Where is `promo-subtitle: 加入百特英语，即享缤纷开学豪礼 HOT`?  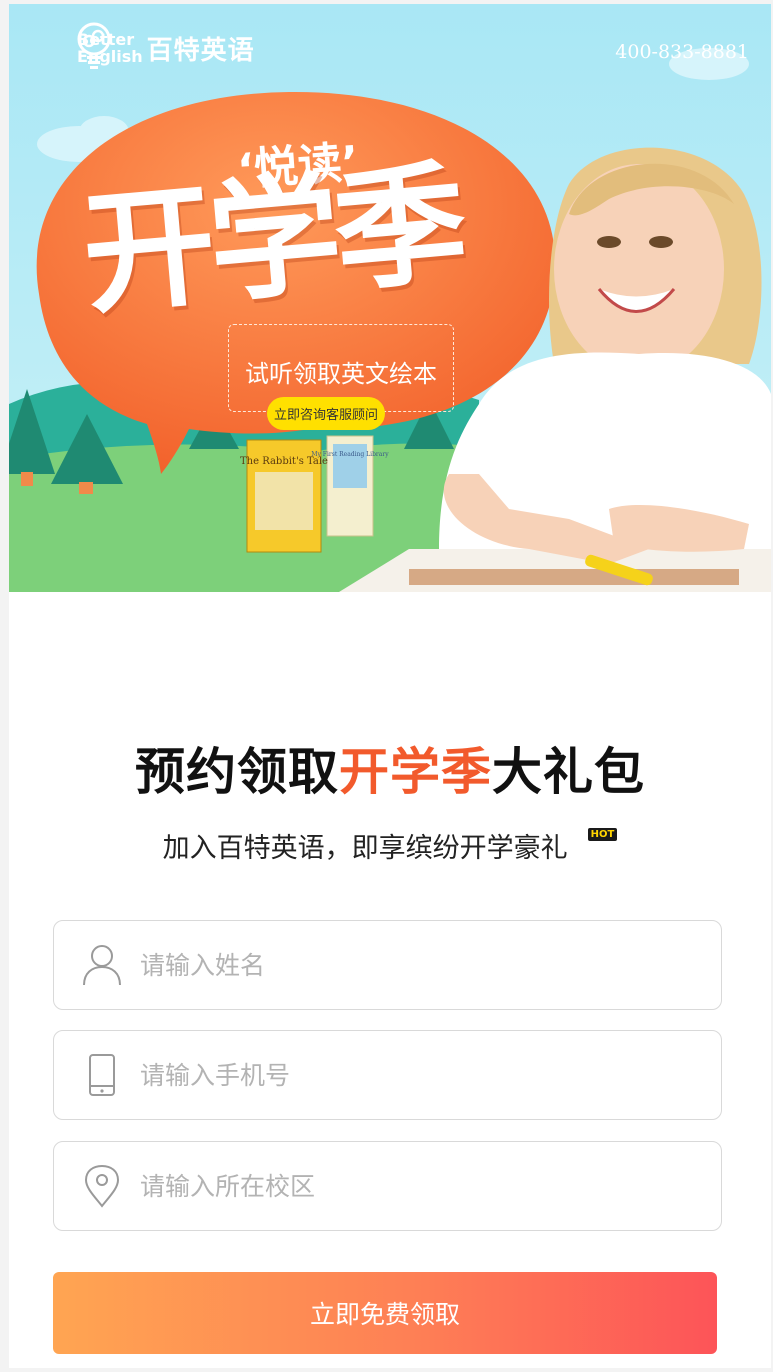 promo-subtitle: 加入百特英语，即享缤纷开学豪礼 HOT is located at coordinates (390, 845).